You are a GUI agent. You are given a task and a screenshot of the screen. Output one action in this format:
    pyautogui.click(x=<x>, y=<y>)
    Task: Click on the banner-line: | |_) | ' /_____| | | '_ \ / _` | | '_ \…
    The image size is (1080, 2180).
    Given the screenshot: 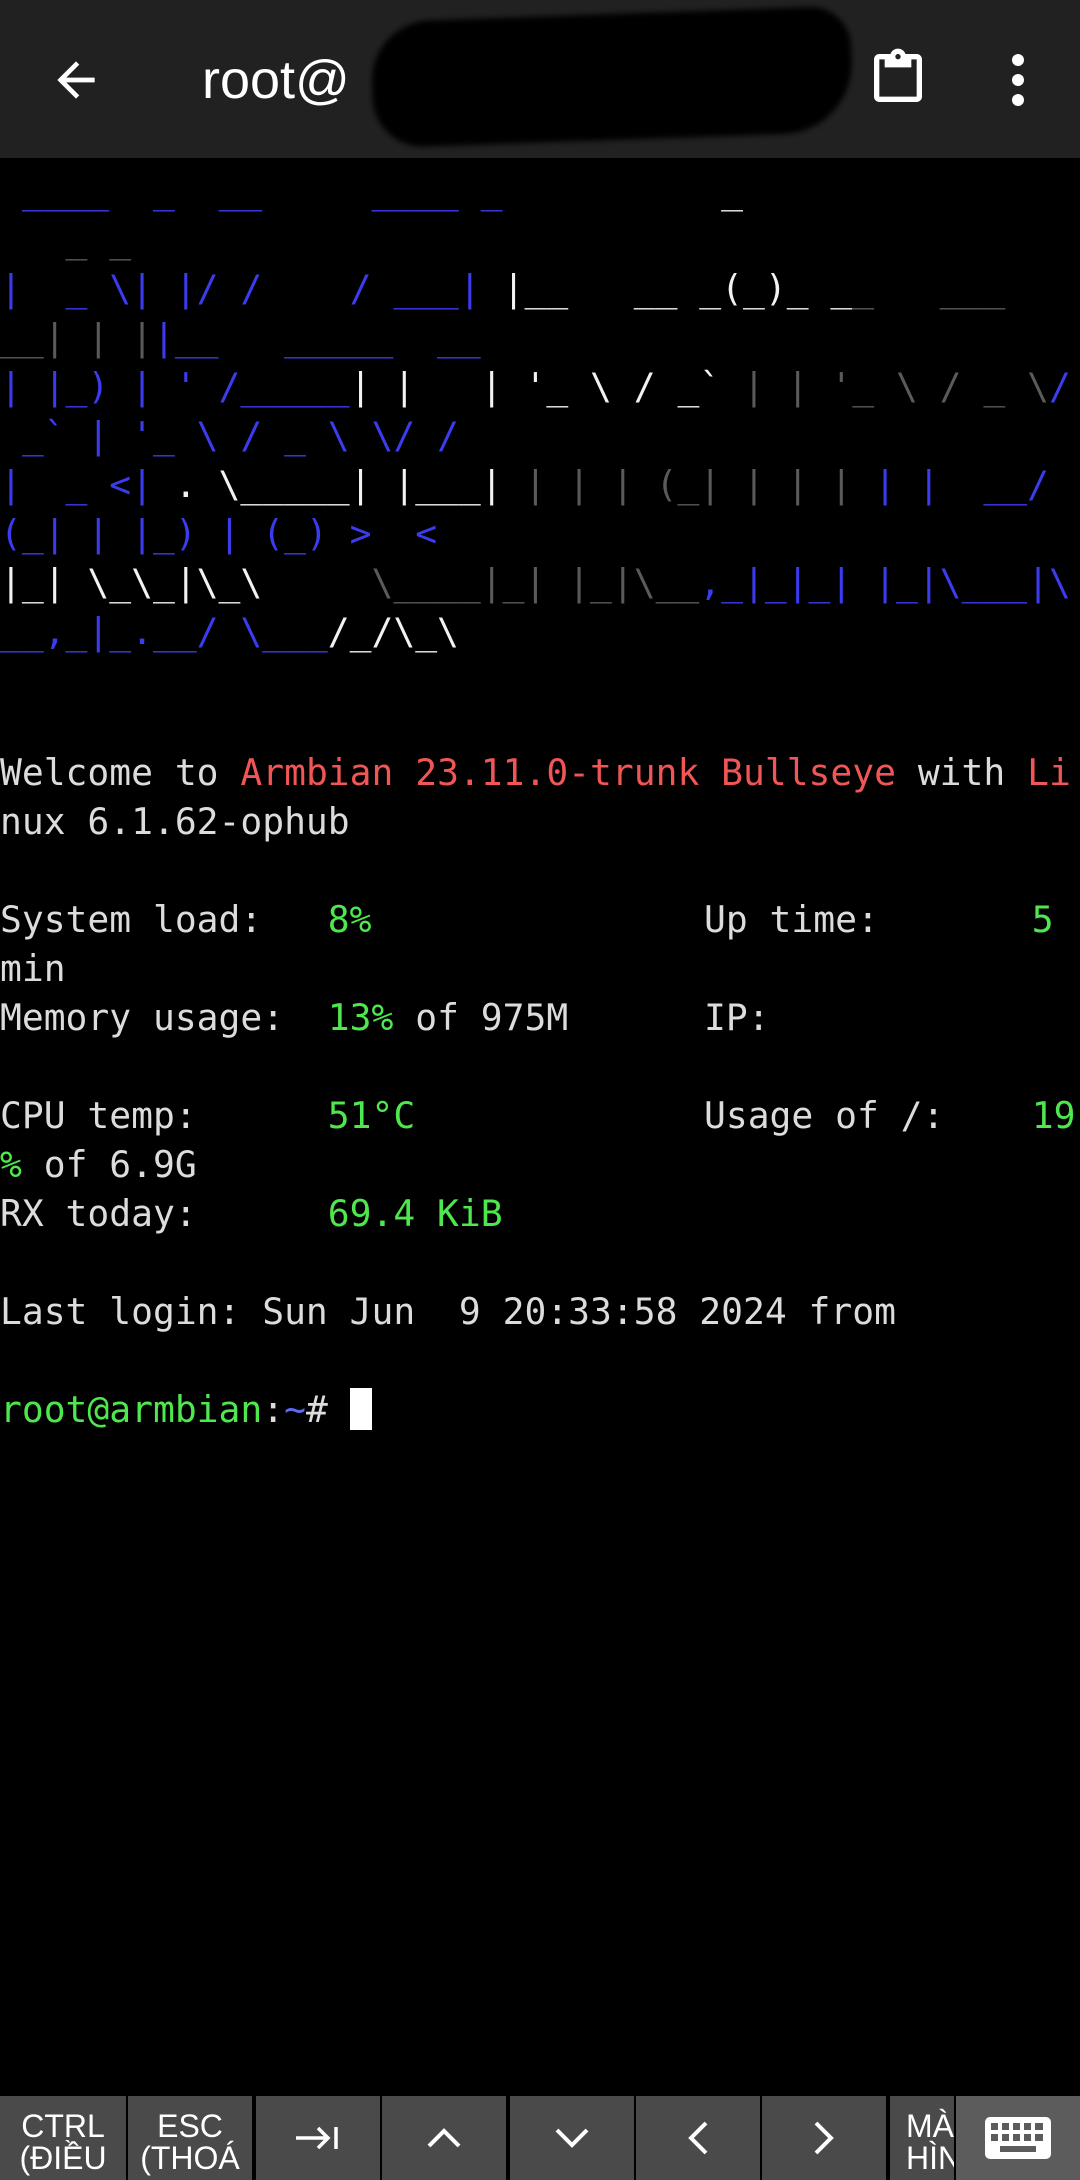 What is the action you would take?
    pyautogui.click(x=535, y=386)
    